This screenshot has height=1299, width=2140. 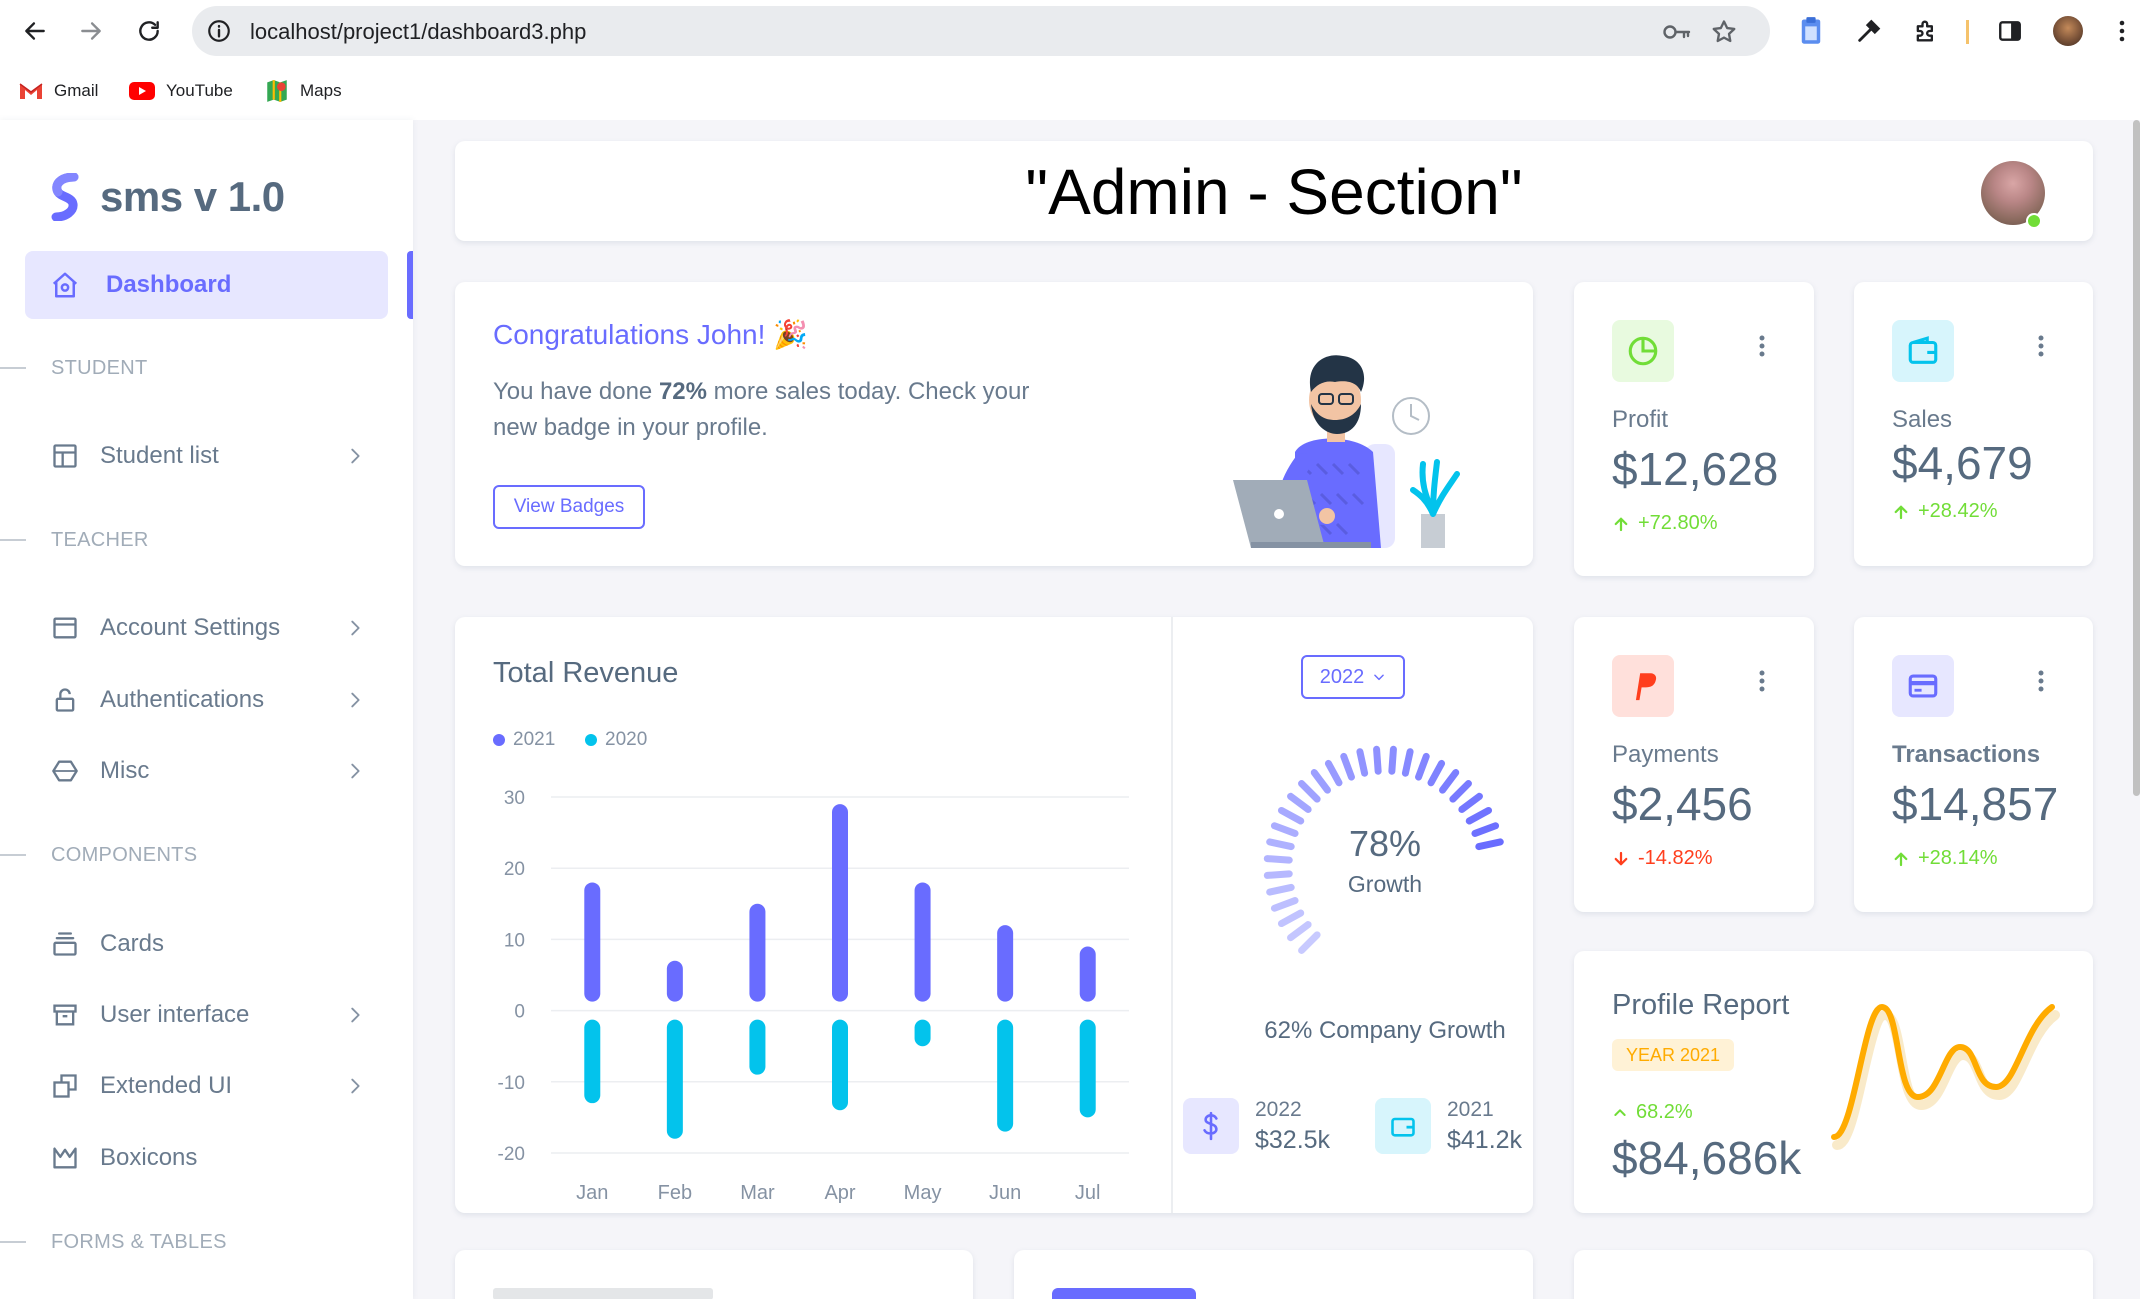 What do you see at coordinates (569, 507) in the screenshot?
I see `view-badges-button: View Badges` at bounding box center [569, 507].